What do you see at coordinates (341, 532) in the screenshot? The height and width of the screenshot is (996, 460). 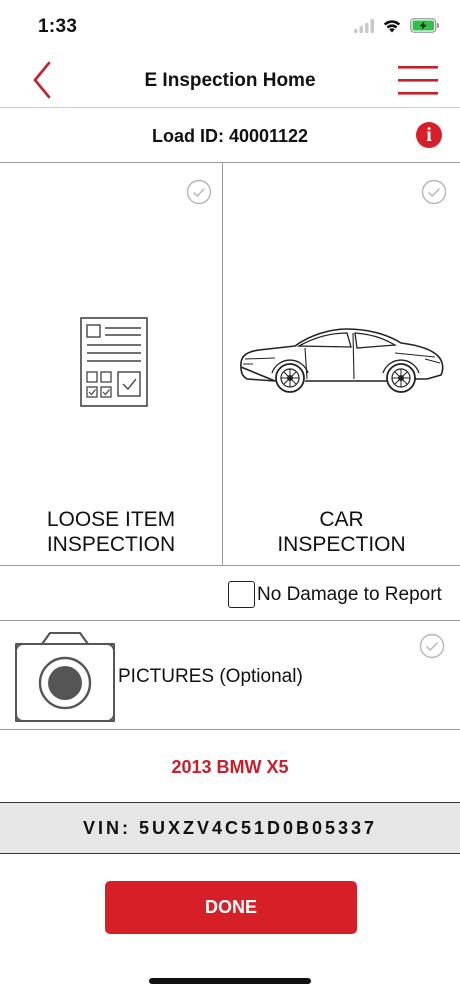 I see `car-inspection-label: CAR INSPECTION` at bounding box center [341, 532].